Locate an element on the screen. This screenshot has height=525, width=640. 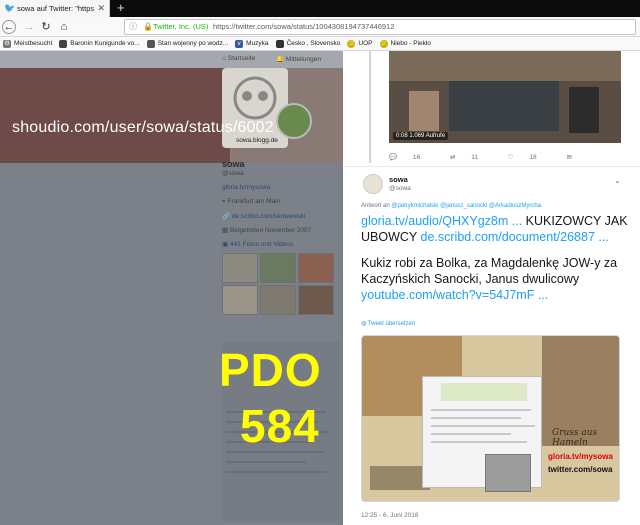
reload-icon: ↻ is located at coordinates (46, 27).